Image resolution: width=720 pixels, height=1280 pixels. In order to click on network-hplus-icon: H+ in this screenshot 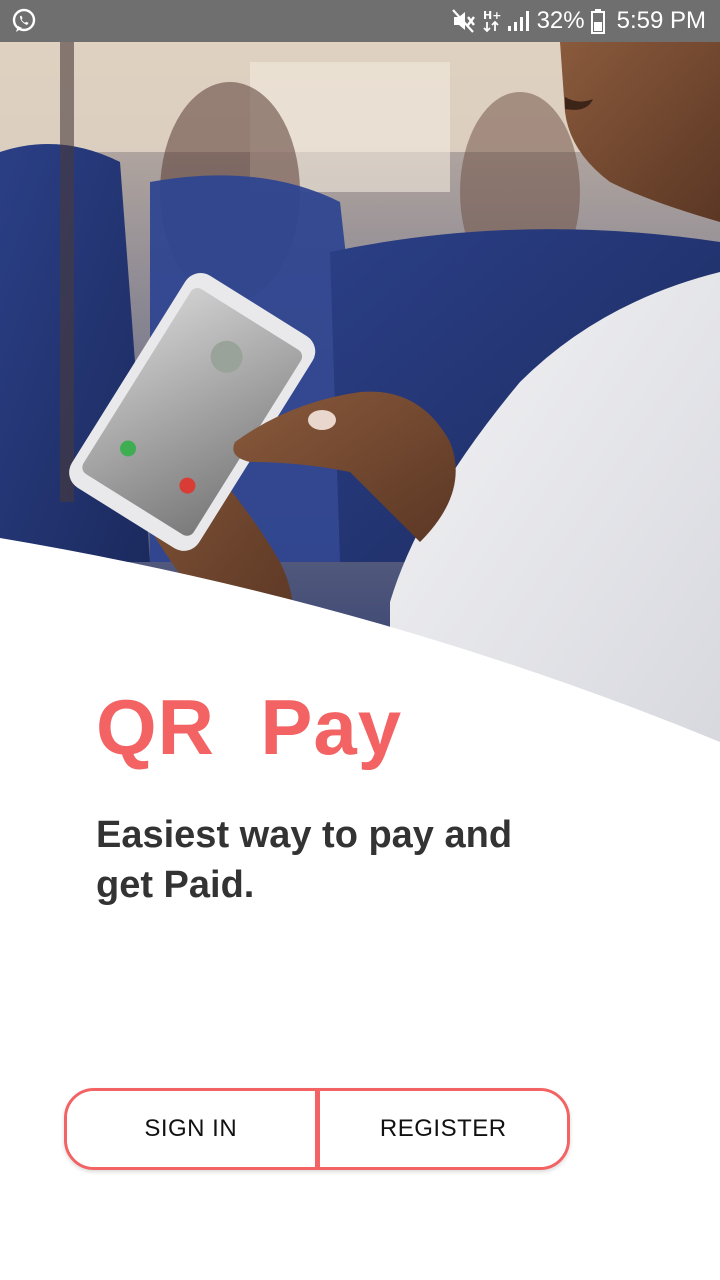, I will do `click(492, 21)`.